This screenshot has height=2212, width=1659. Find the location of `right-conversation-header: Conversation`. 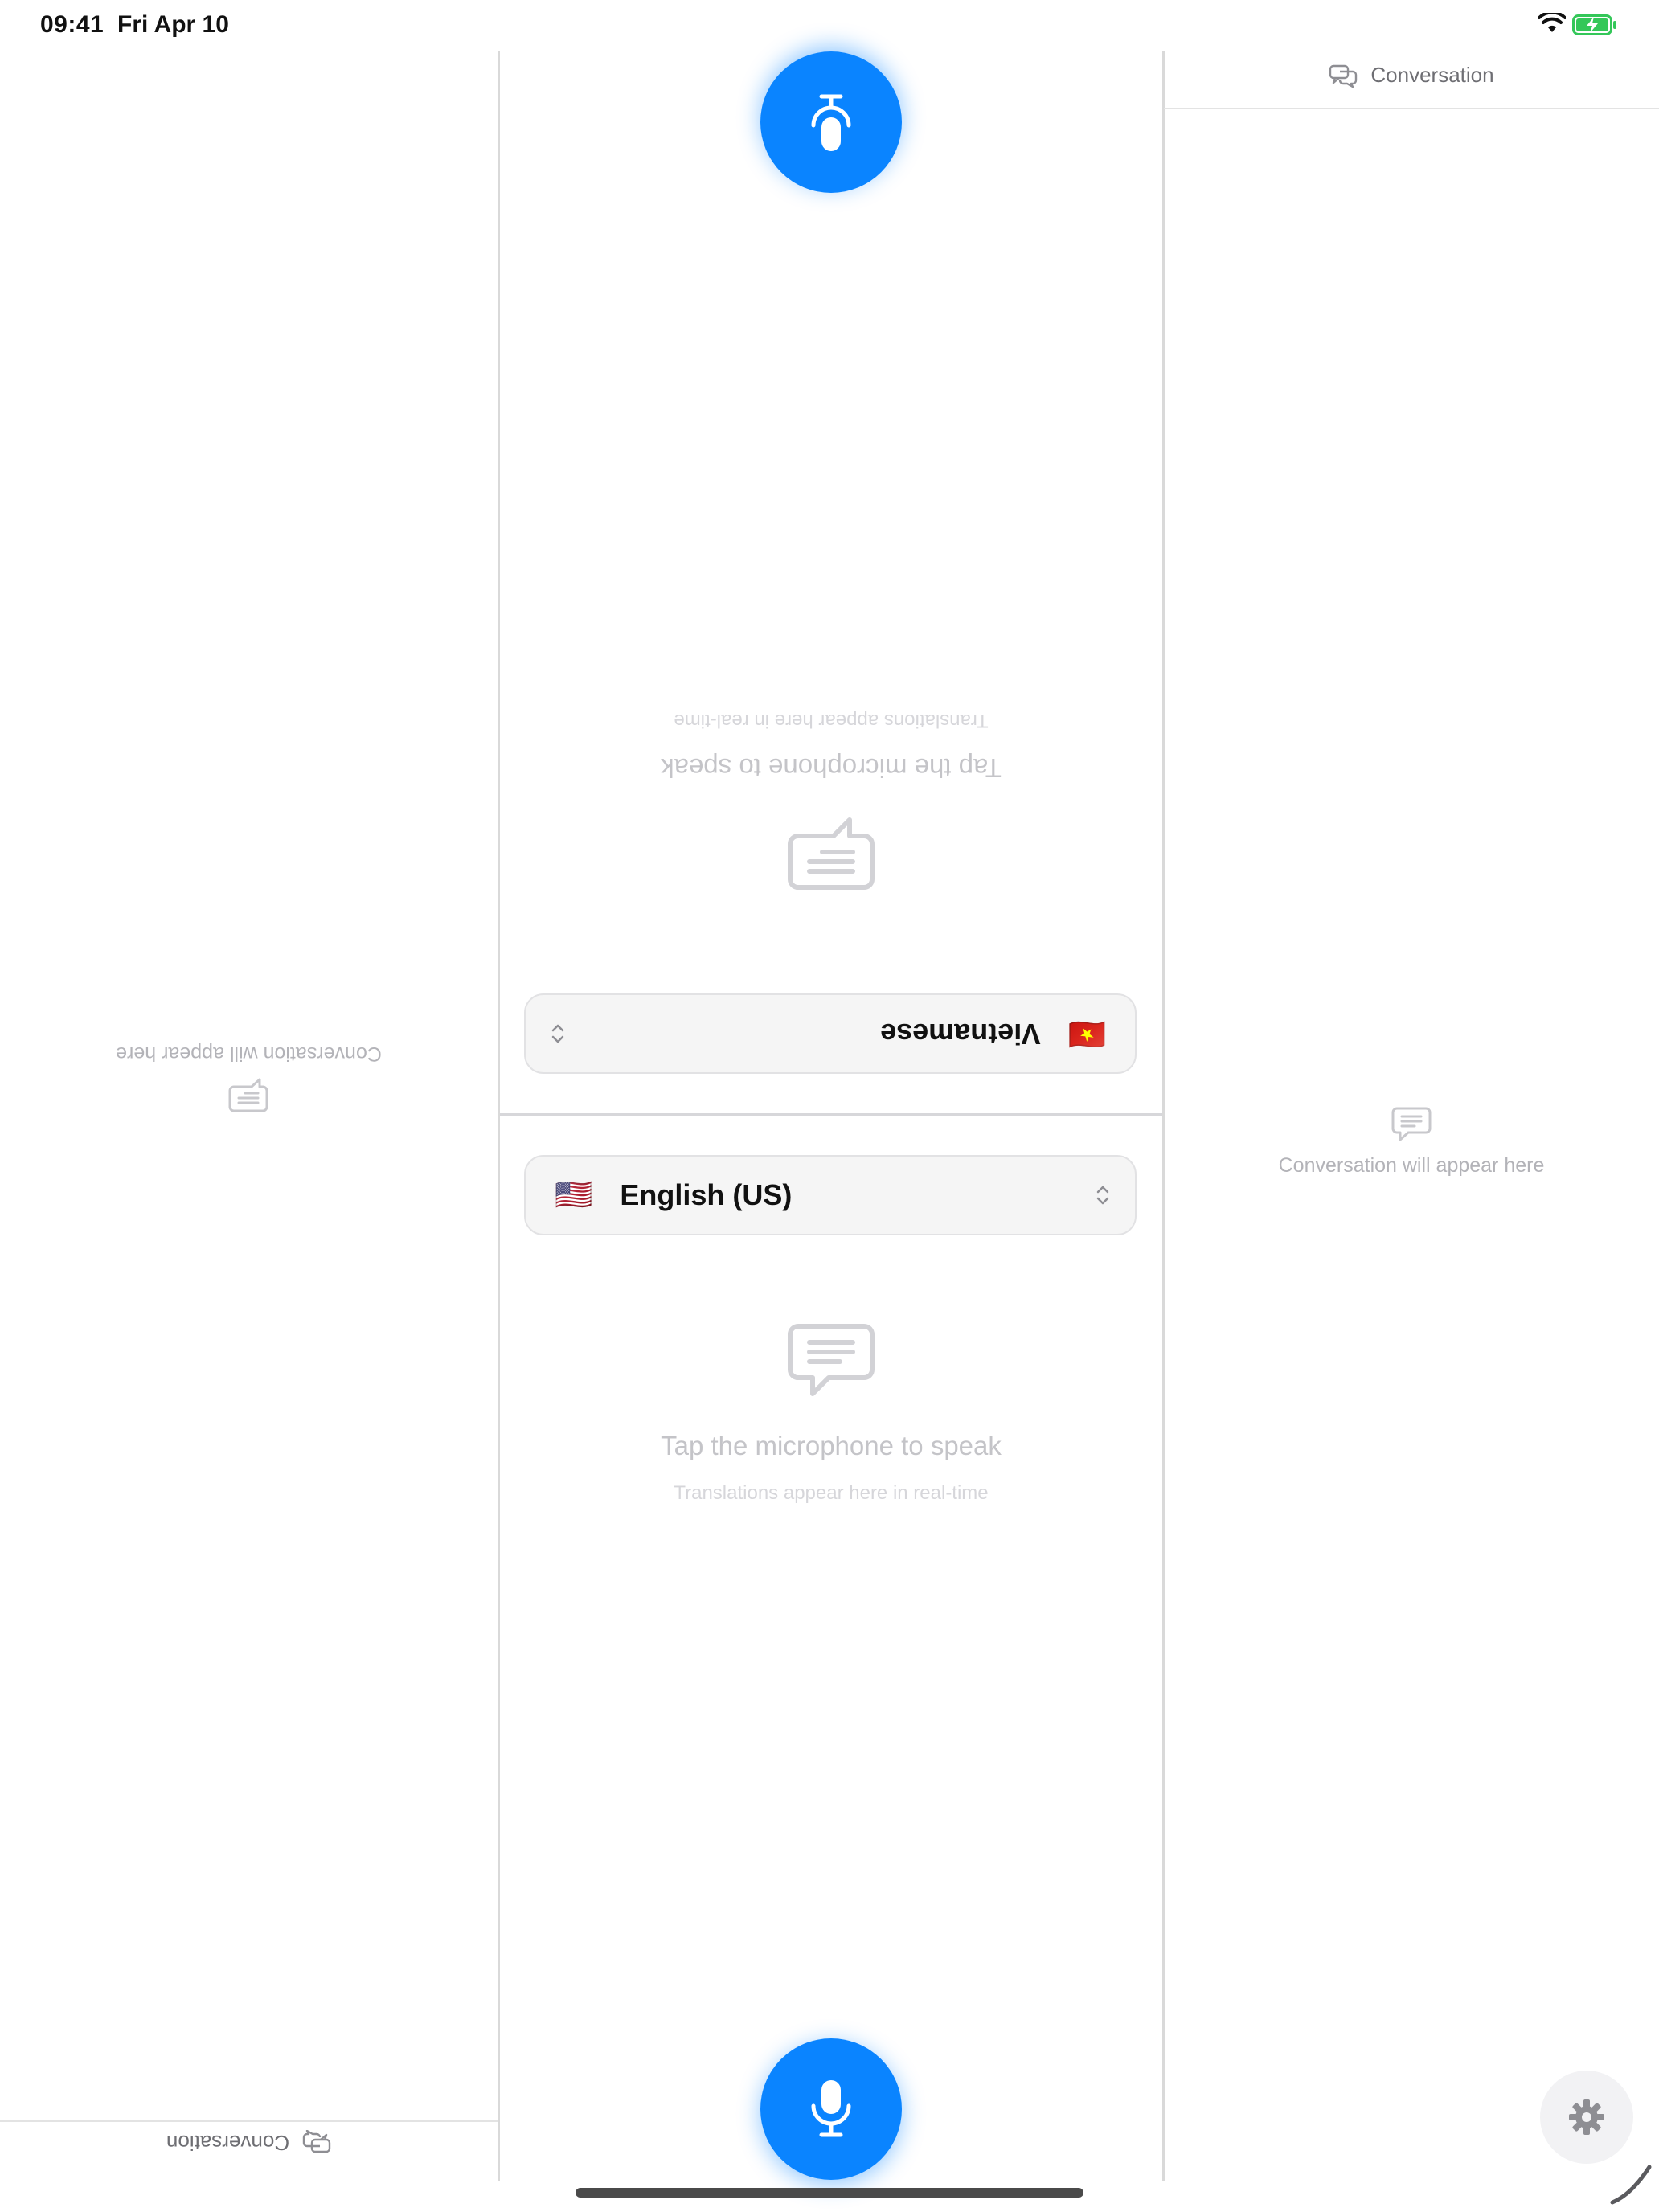

right-conversation-header: Conversation is located at coordinates (1411, 75).